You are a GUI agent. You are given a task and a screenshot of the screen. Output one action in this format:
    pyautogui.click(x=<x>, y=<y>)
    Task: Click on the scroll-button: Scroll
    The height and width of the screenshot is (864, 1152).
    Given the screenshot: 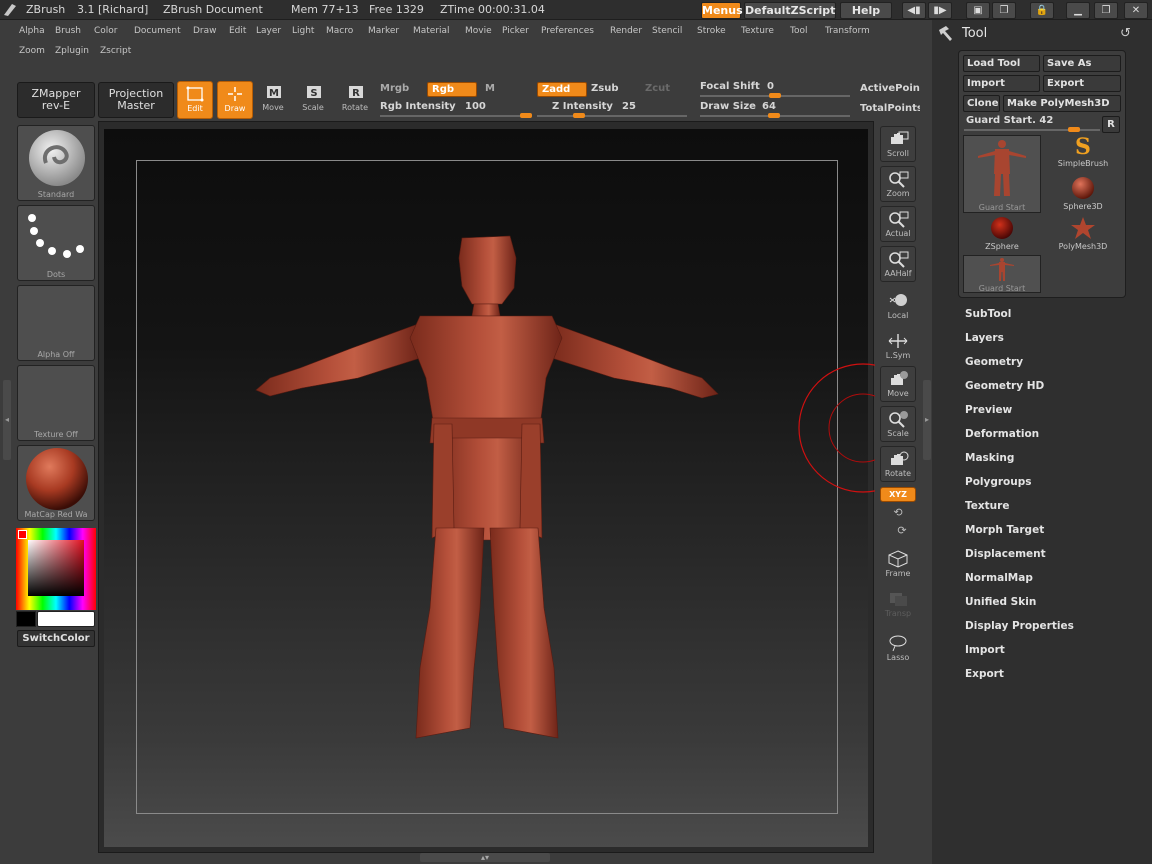 What is the action you would take?
    pyautogui.click(x=898, y=144)
    